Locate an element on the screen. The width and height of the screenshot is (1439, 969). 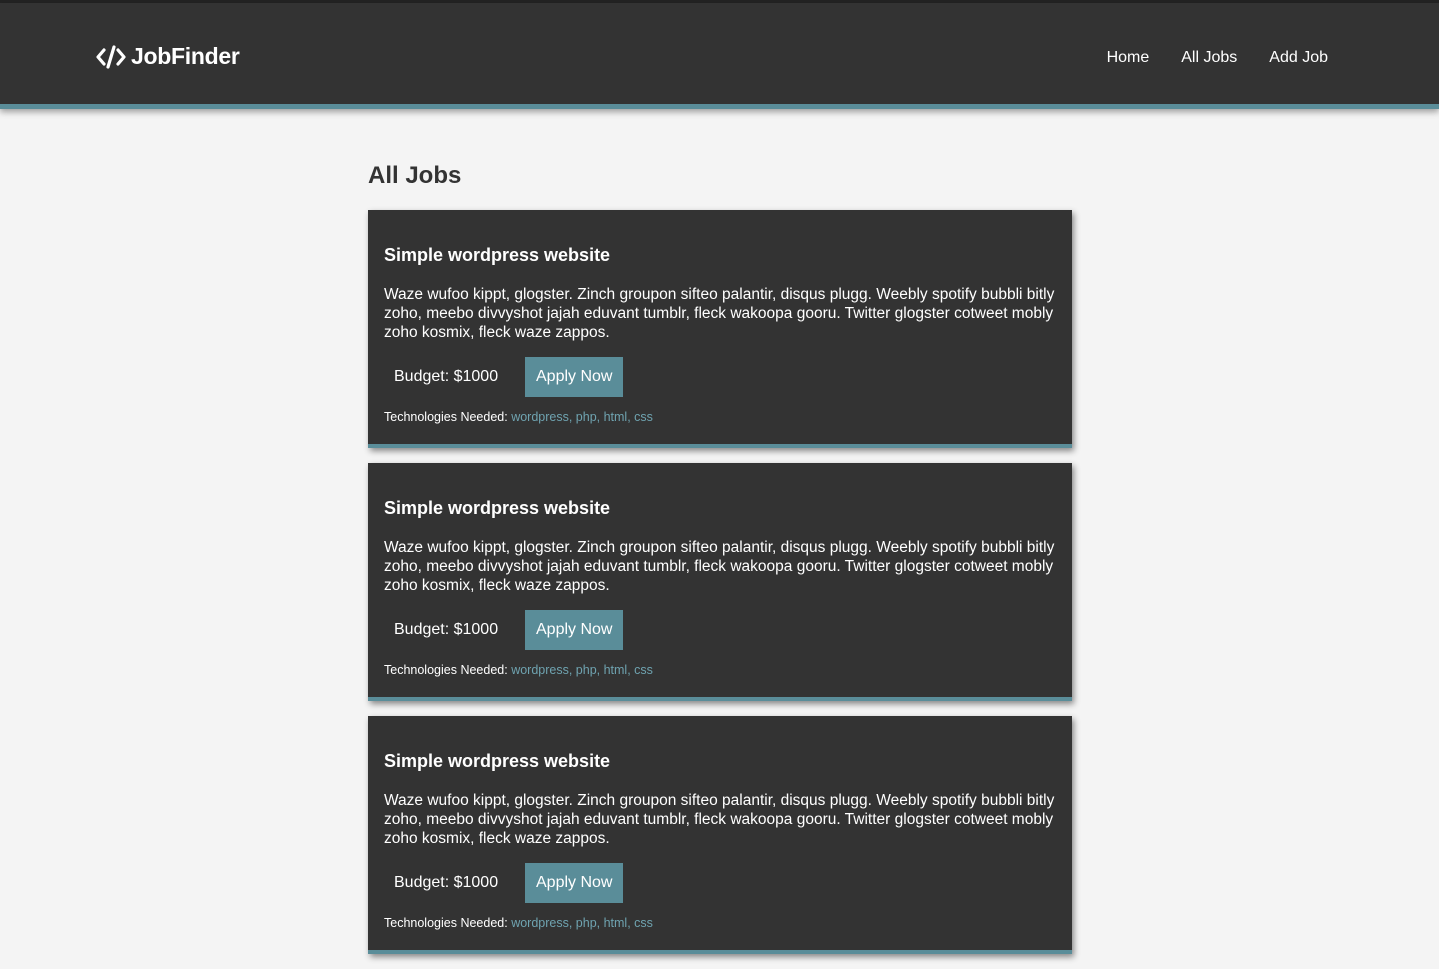
main-nav: Home All Jobs Add Job is located at coordinates (1217, 58).